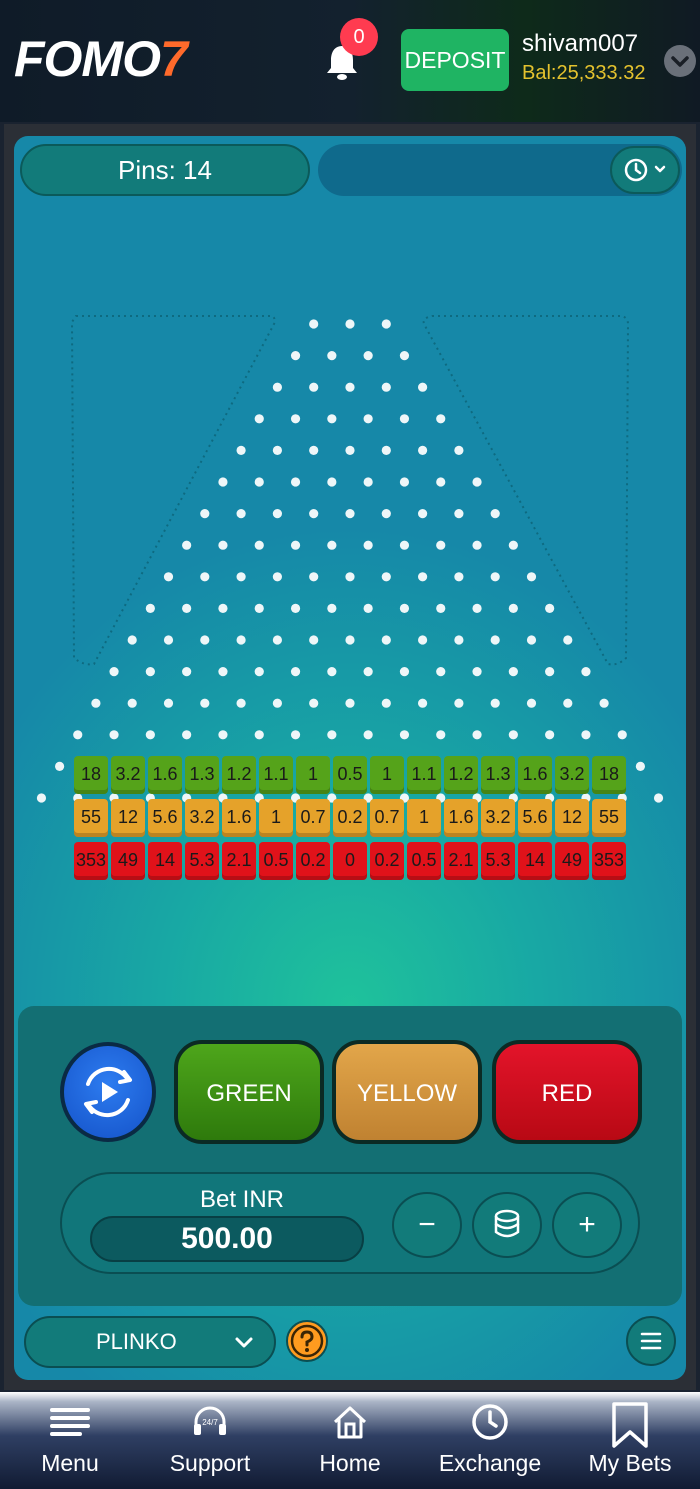 This screenshot has width=700, height=1489. Describe the element at coordinates (350, 1422) in the screenshot. I see `home-icon` at that location.